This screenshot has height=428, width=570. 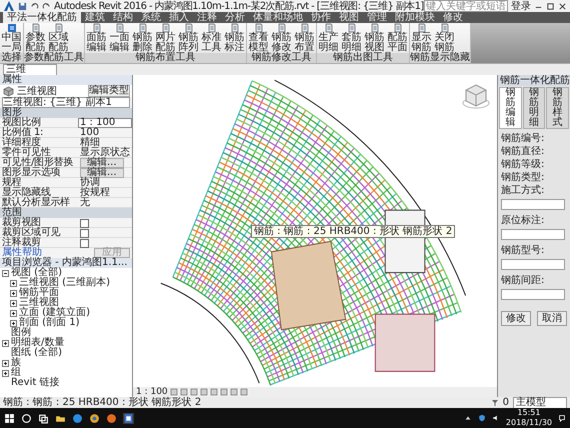 I want to click on ribbon-button: 查看模型, so click(x=258, y=38).